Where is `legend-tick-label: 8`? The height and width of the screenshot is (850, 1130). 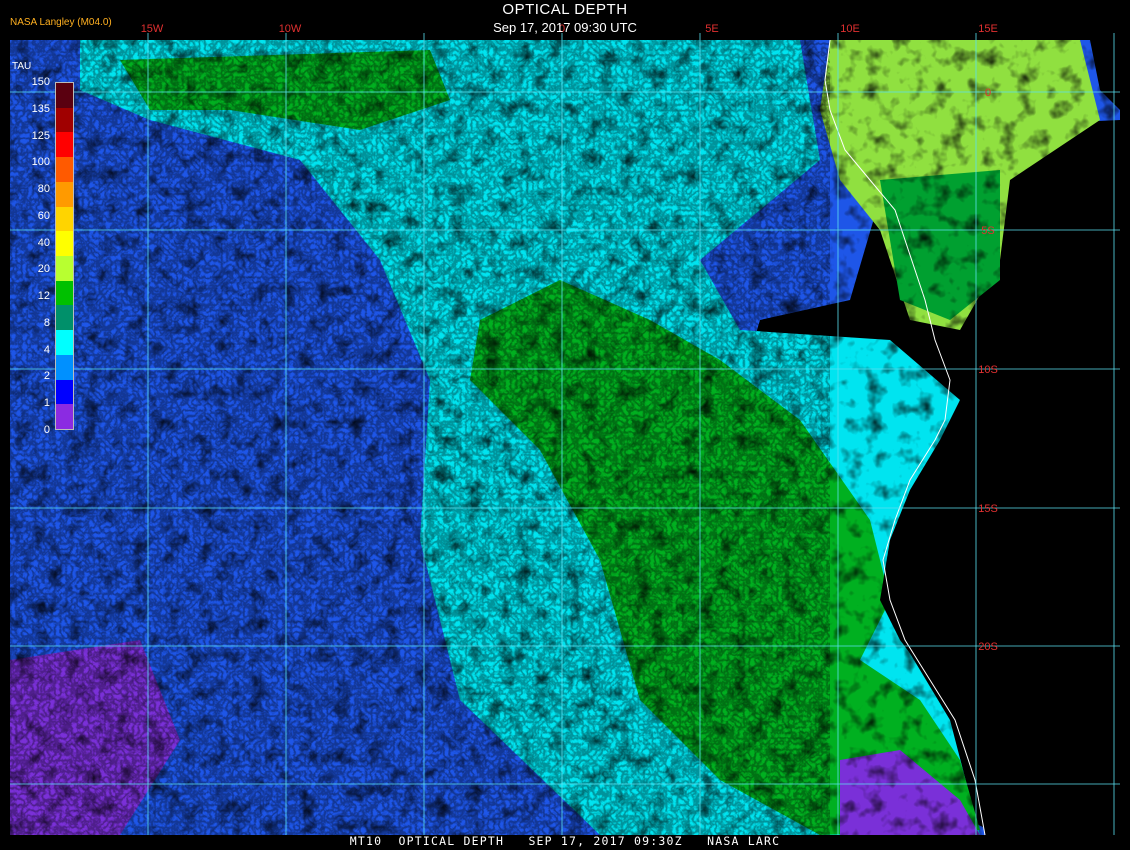
legend-tick-label: 8 is located at coordinates (46, 322).